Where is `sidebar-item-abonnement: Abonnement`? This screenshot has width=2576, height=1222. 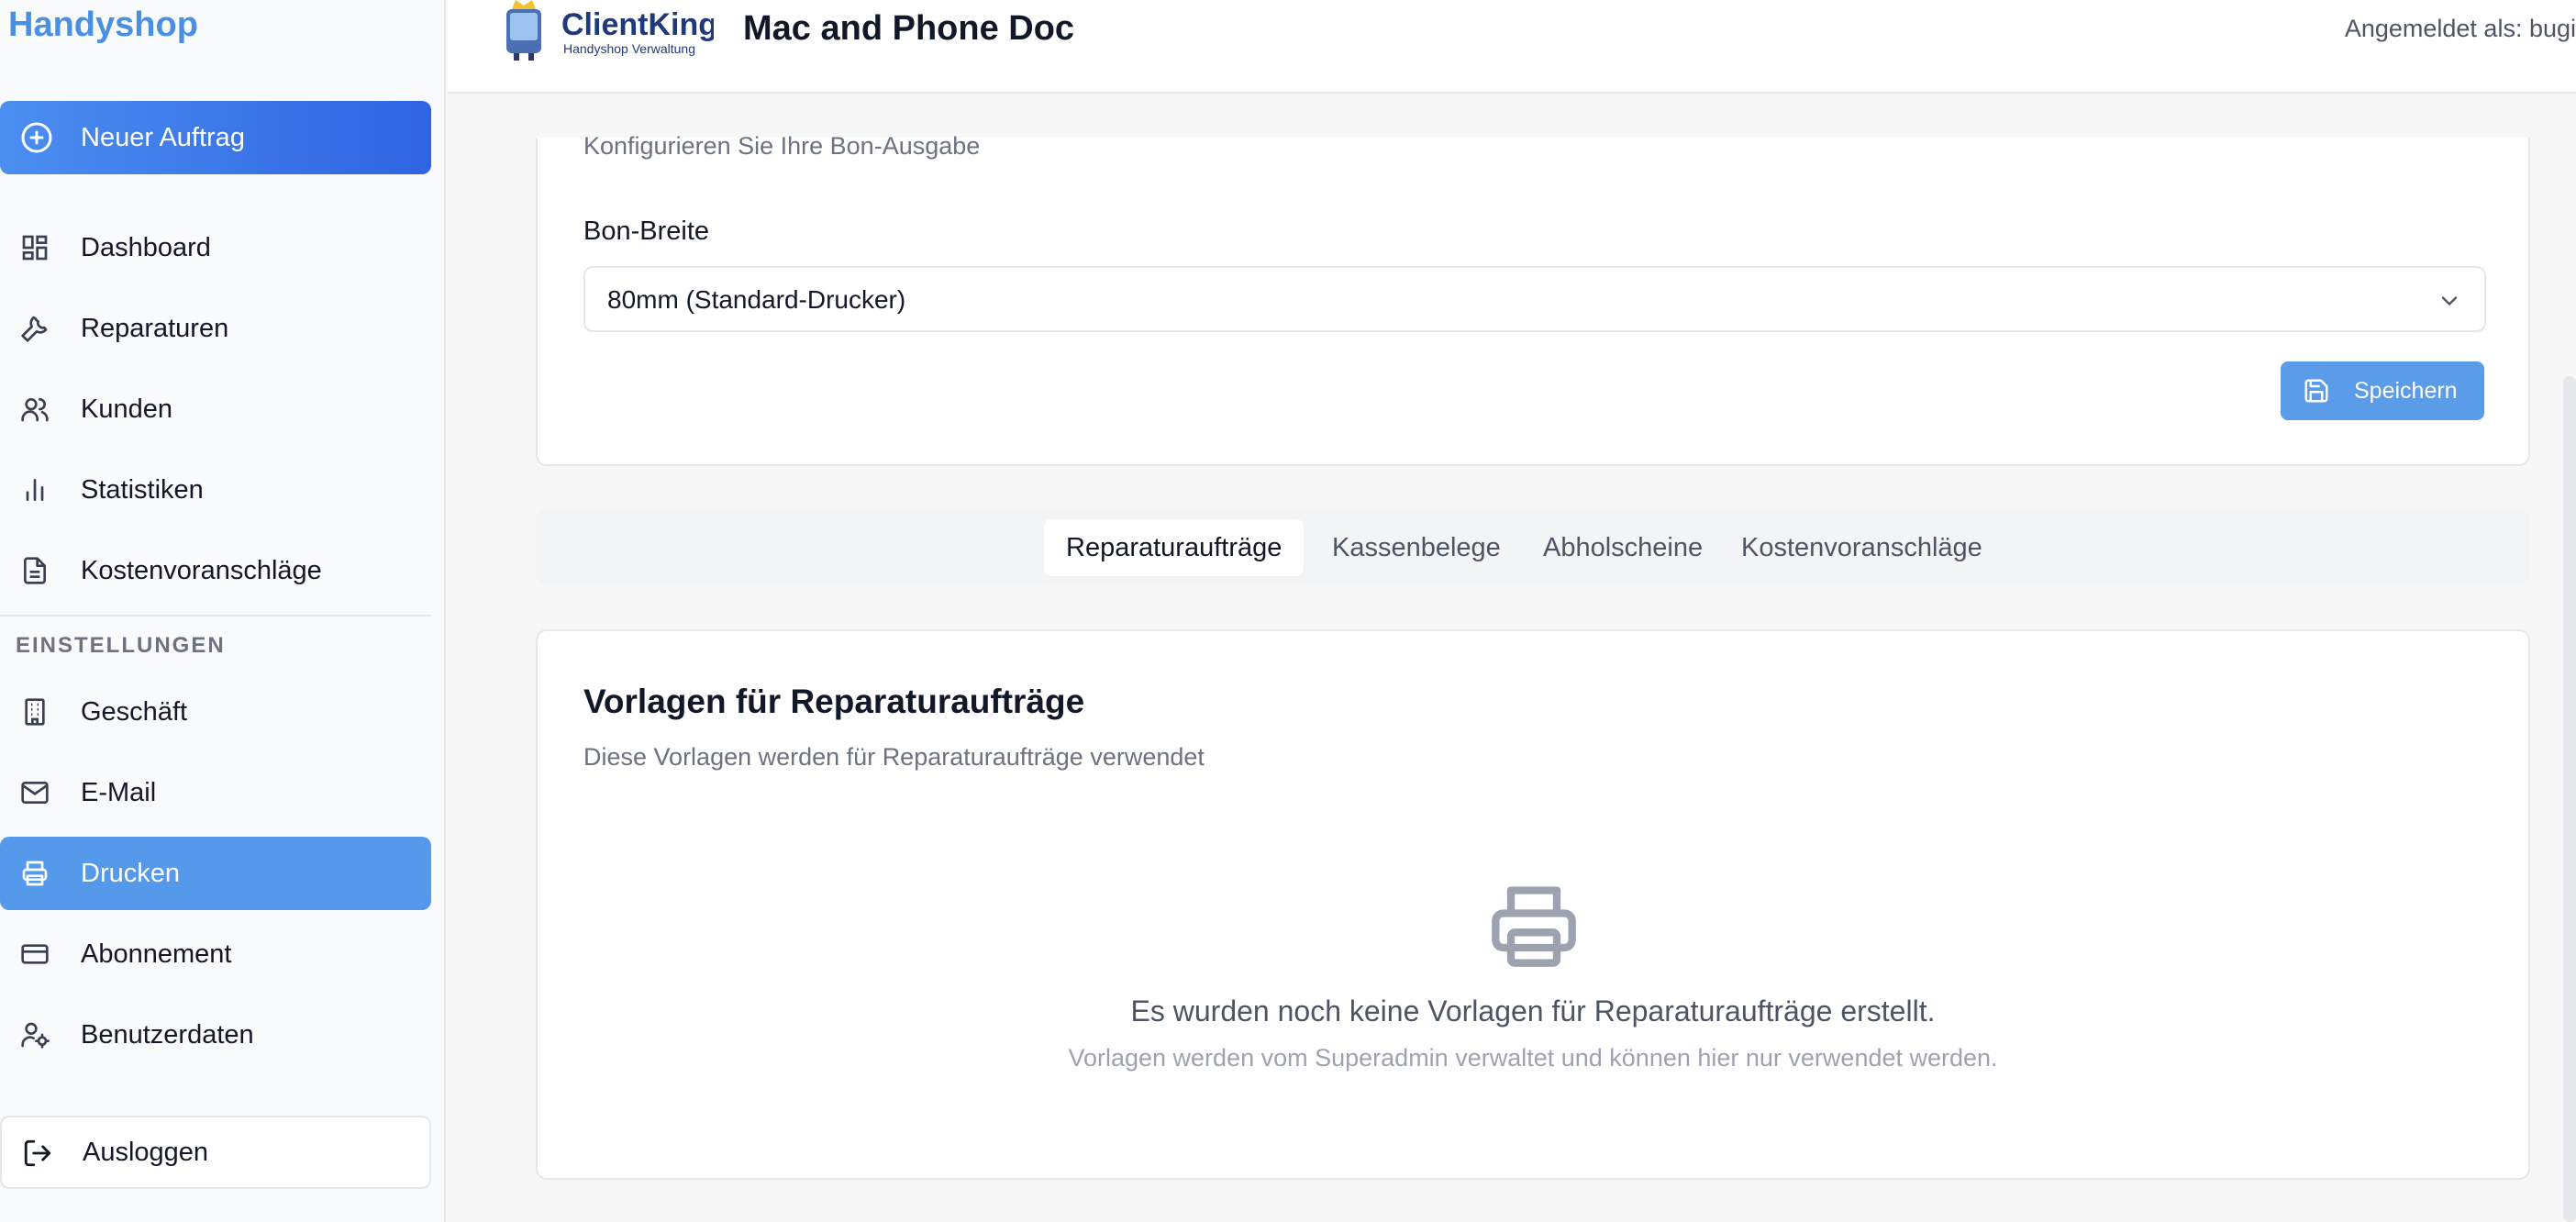 sidebar-item-abonnement: Abonnement is located at coordinates (215, 954).